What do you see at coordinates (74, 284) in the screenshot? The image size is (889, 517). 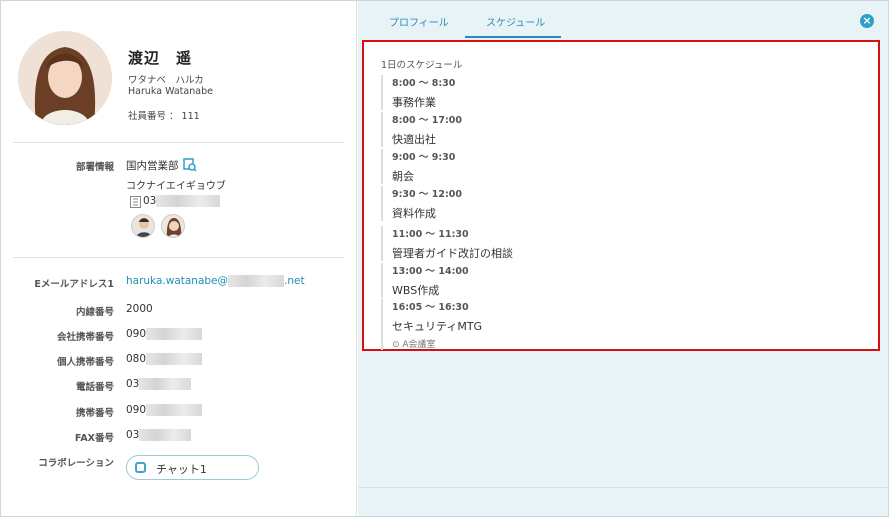 I see `email-label: Eメールアドレス1` at bounding box center [74, 284].